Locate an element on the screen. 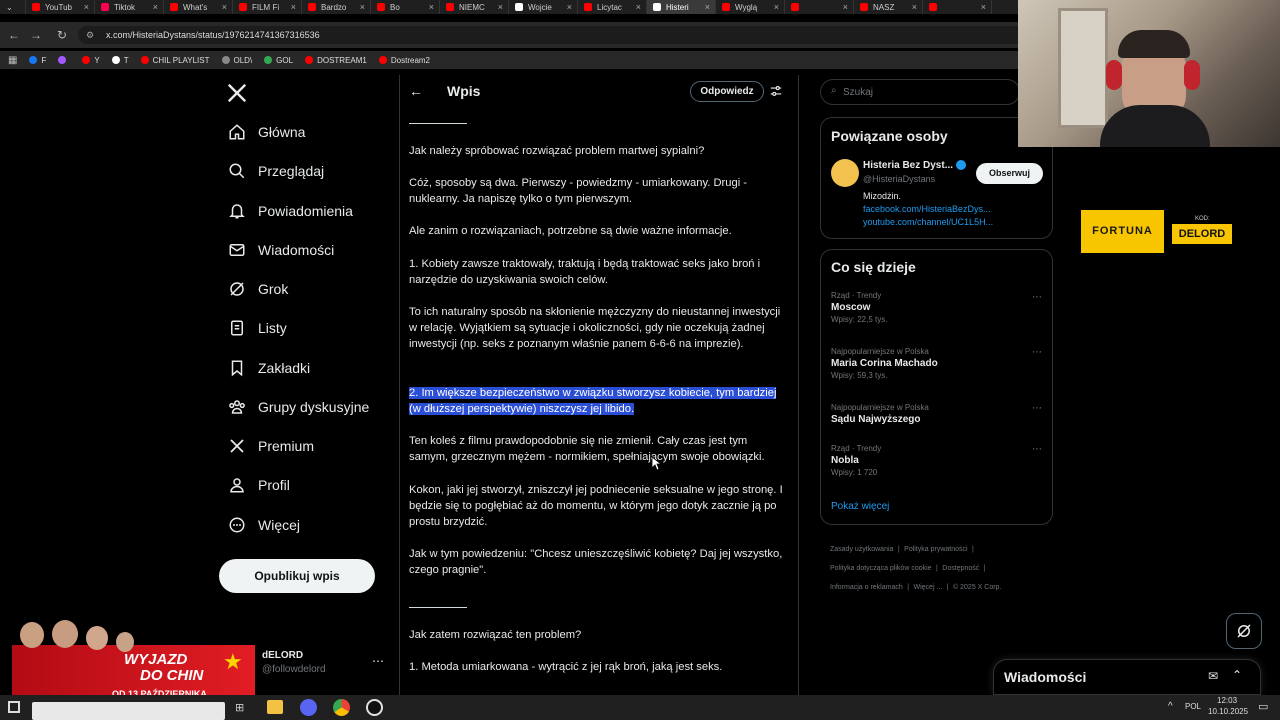 The width and height of the screenshot is (1280, 720). nav-item-notifications: Powiadomienia is located at coordinates (290, 211).